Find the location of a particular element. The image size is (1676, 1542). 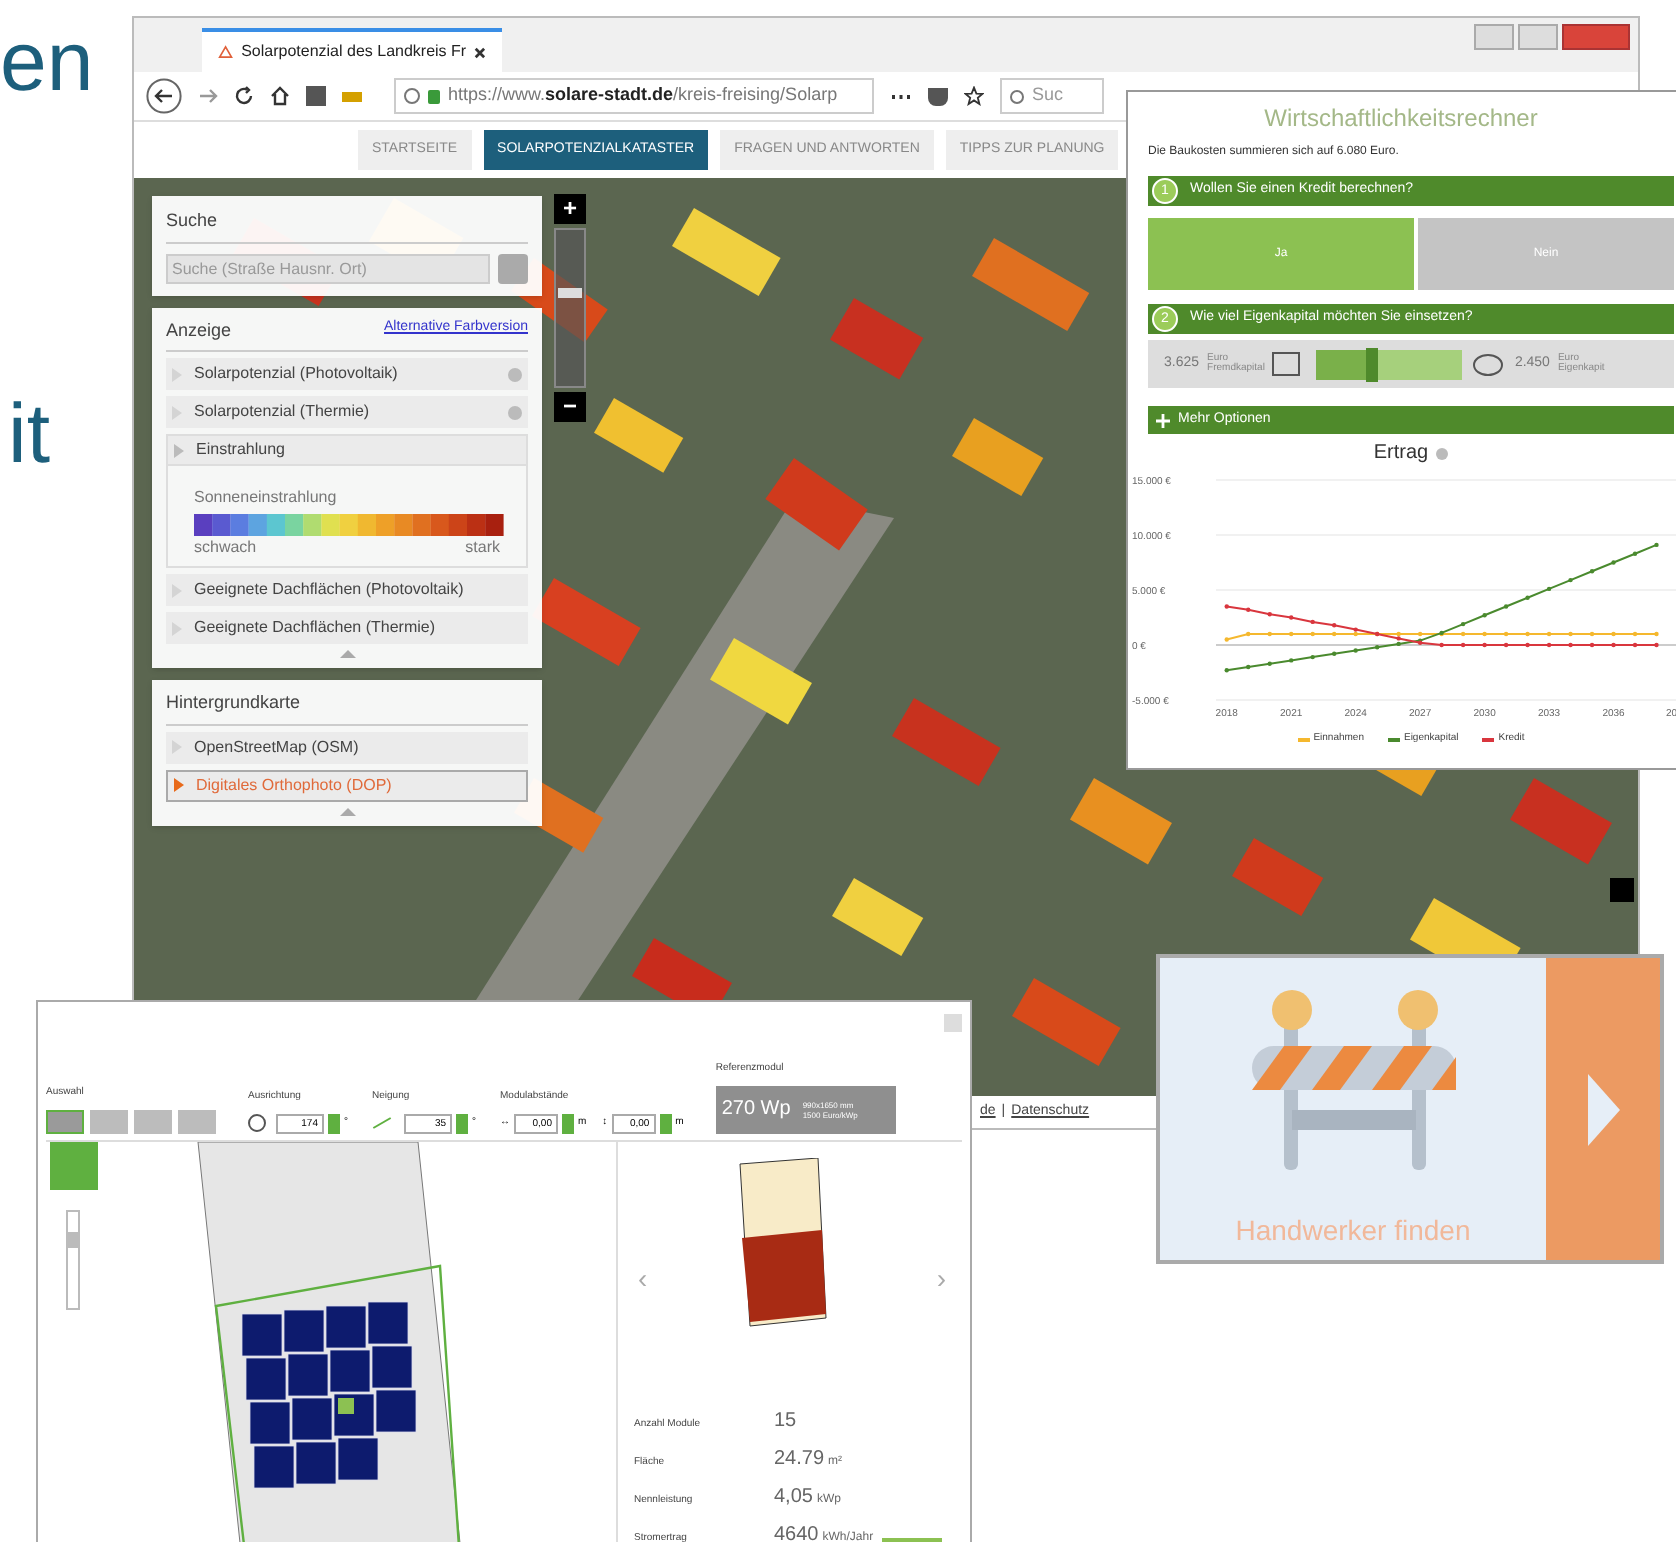

card-label: Handwerker finden is located at coordinates (1353, 1231).